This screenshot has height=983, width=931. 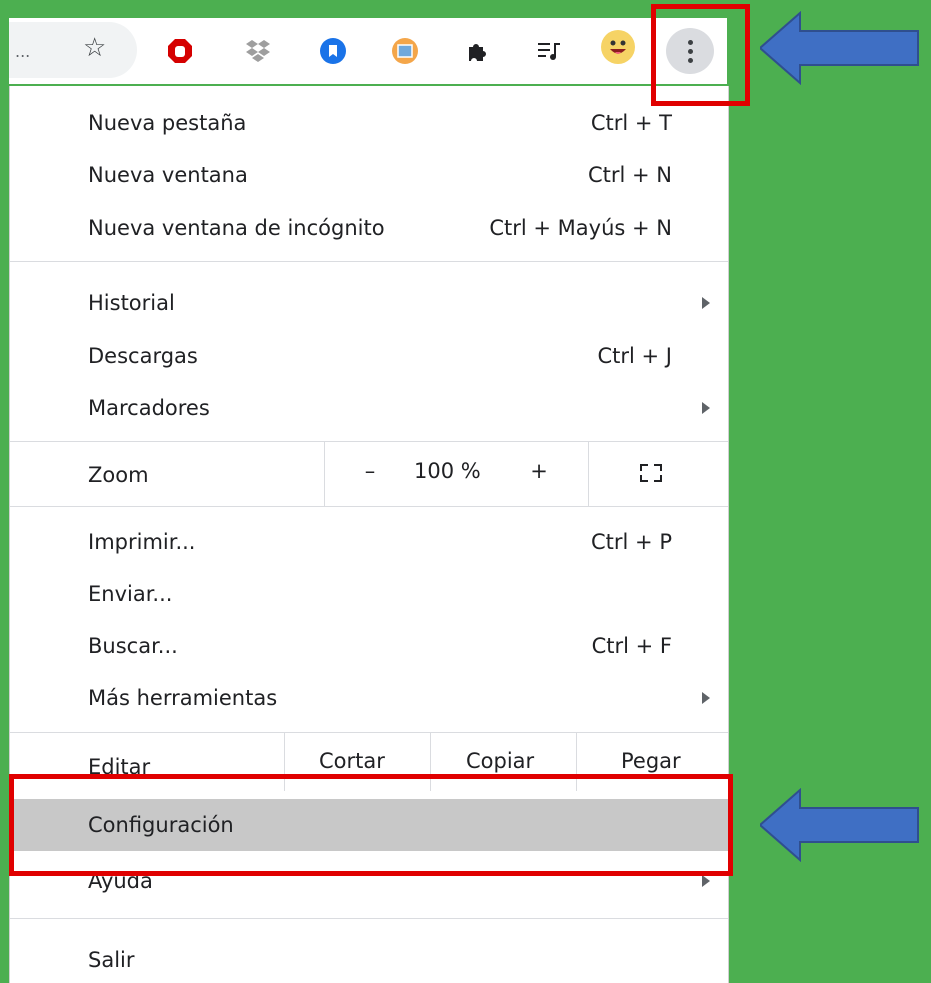 I want to click on zoom-value: 100 %, so click(x=447, y=471).